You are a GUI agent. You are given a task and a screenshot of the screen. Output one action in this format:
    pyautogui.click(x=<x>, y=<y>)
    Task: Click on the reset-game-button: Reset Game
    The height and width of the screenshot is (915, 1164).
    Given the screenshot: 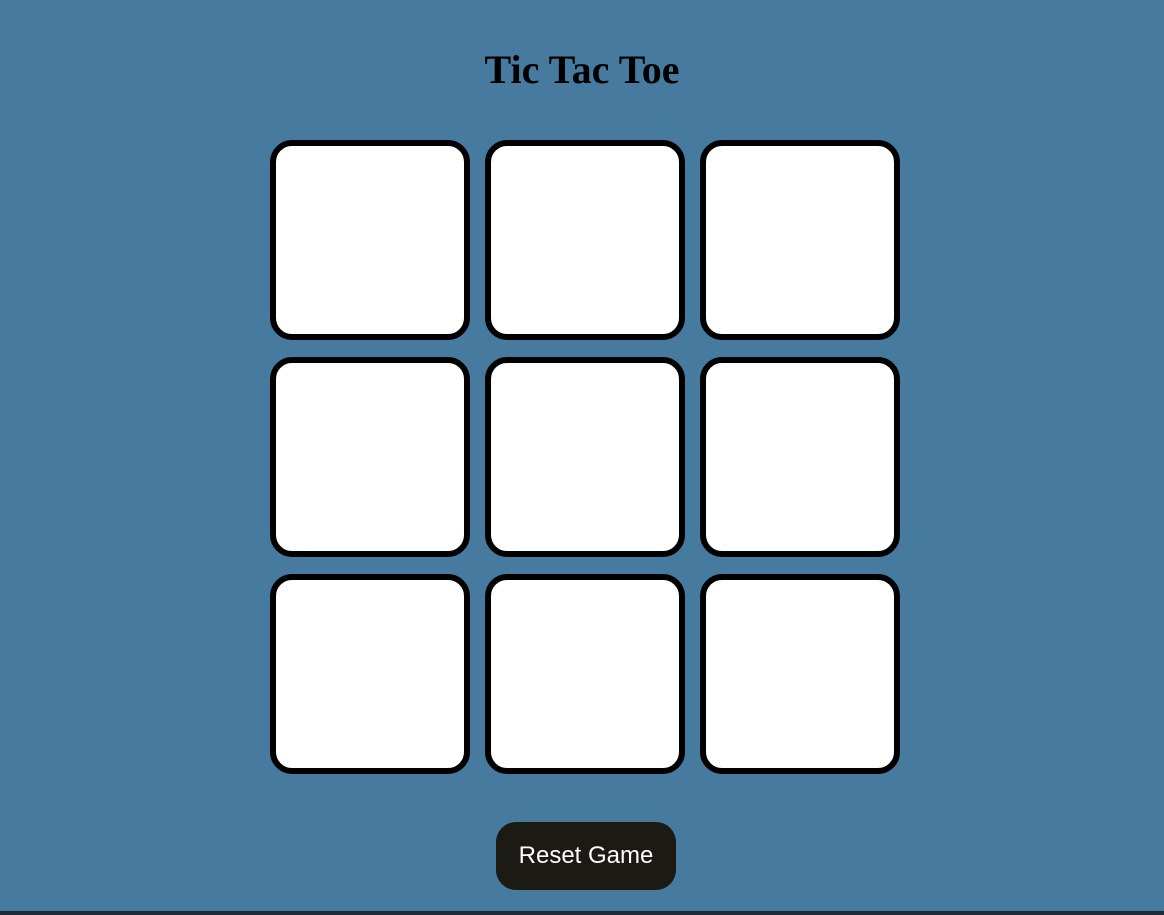 What is the action you would take?
    pyautogui.click(x=586, y=856)
    